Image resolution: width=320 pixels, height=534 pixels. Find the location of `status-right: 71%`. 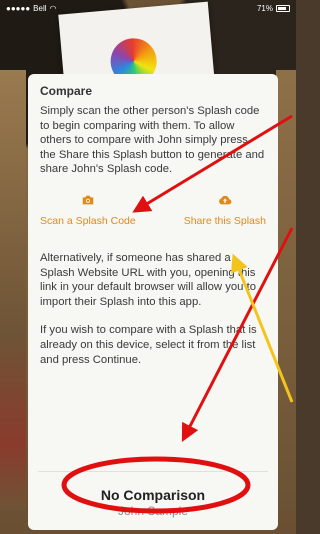

status-right: 71% is located at coordinates (273, 8).